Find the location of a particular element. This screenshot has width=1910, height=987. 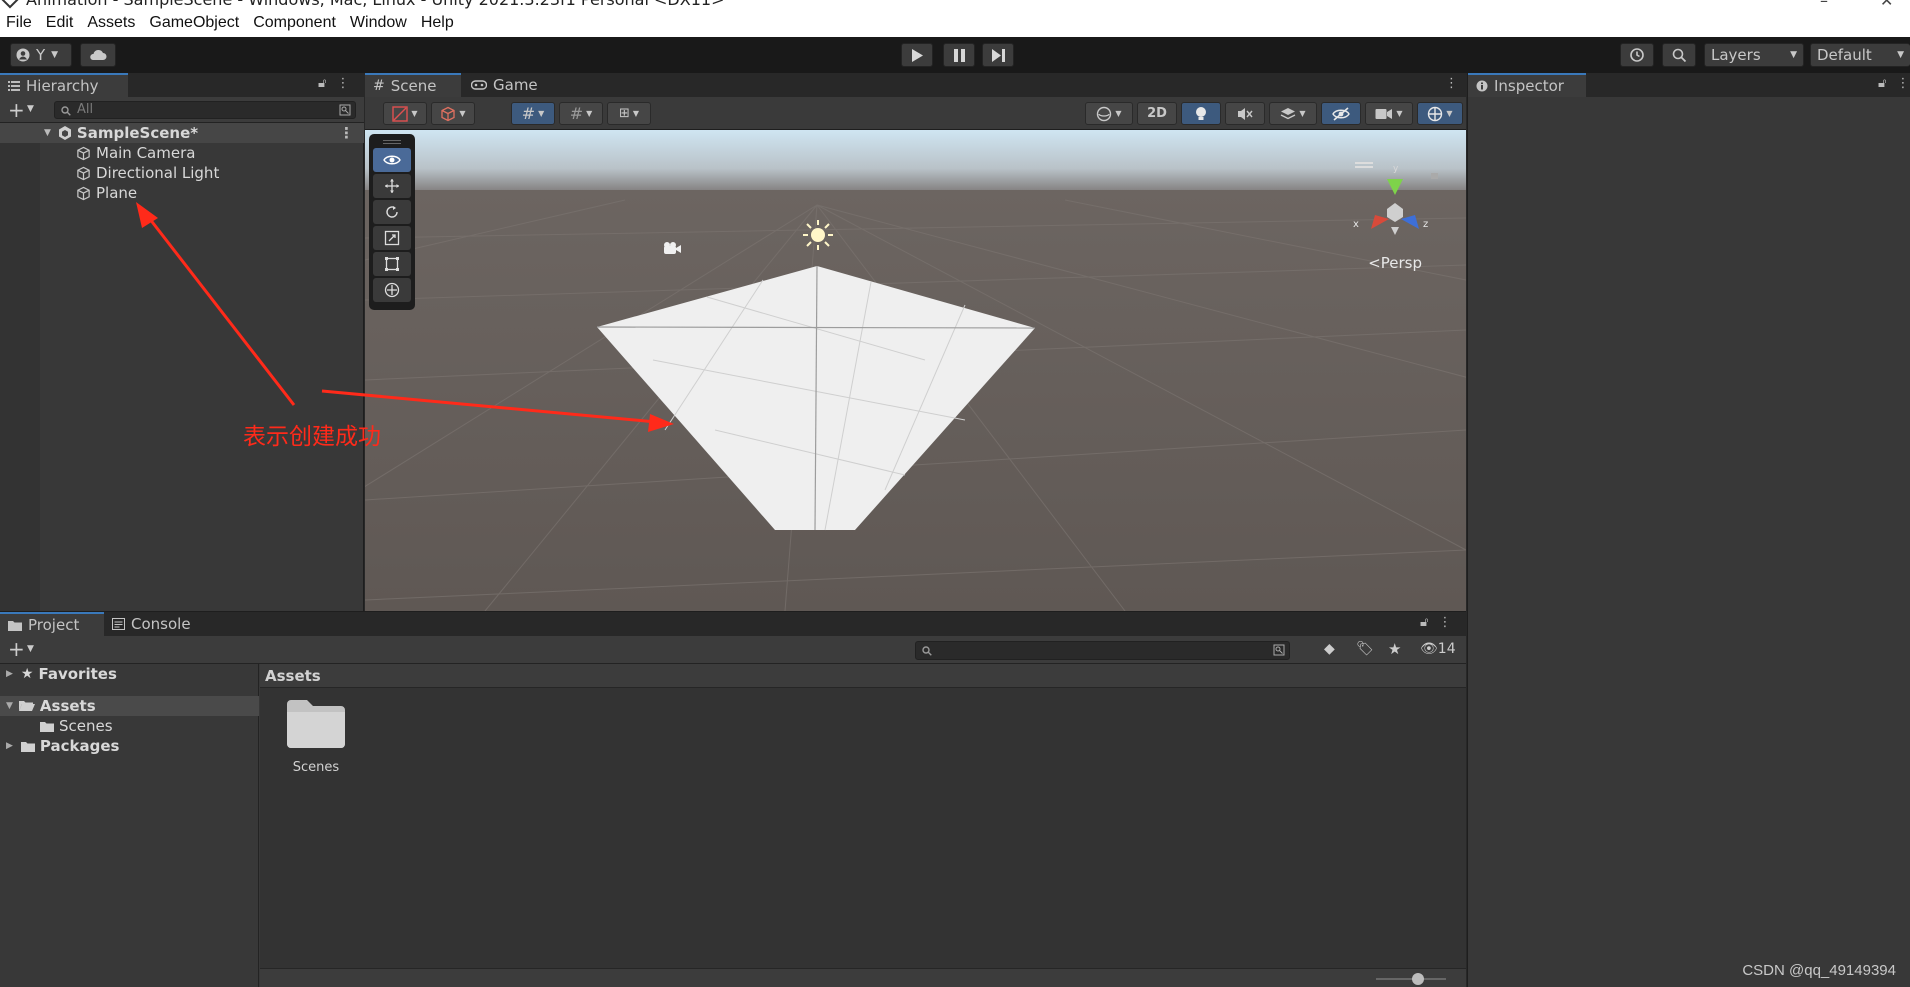

tab-project: Project is located at coordinates (52, 624).